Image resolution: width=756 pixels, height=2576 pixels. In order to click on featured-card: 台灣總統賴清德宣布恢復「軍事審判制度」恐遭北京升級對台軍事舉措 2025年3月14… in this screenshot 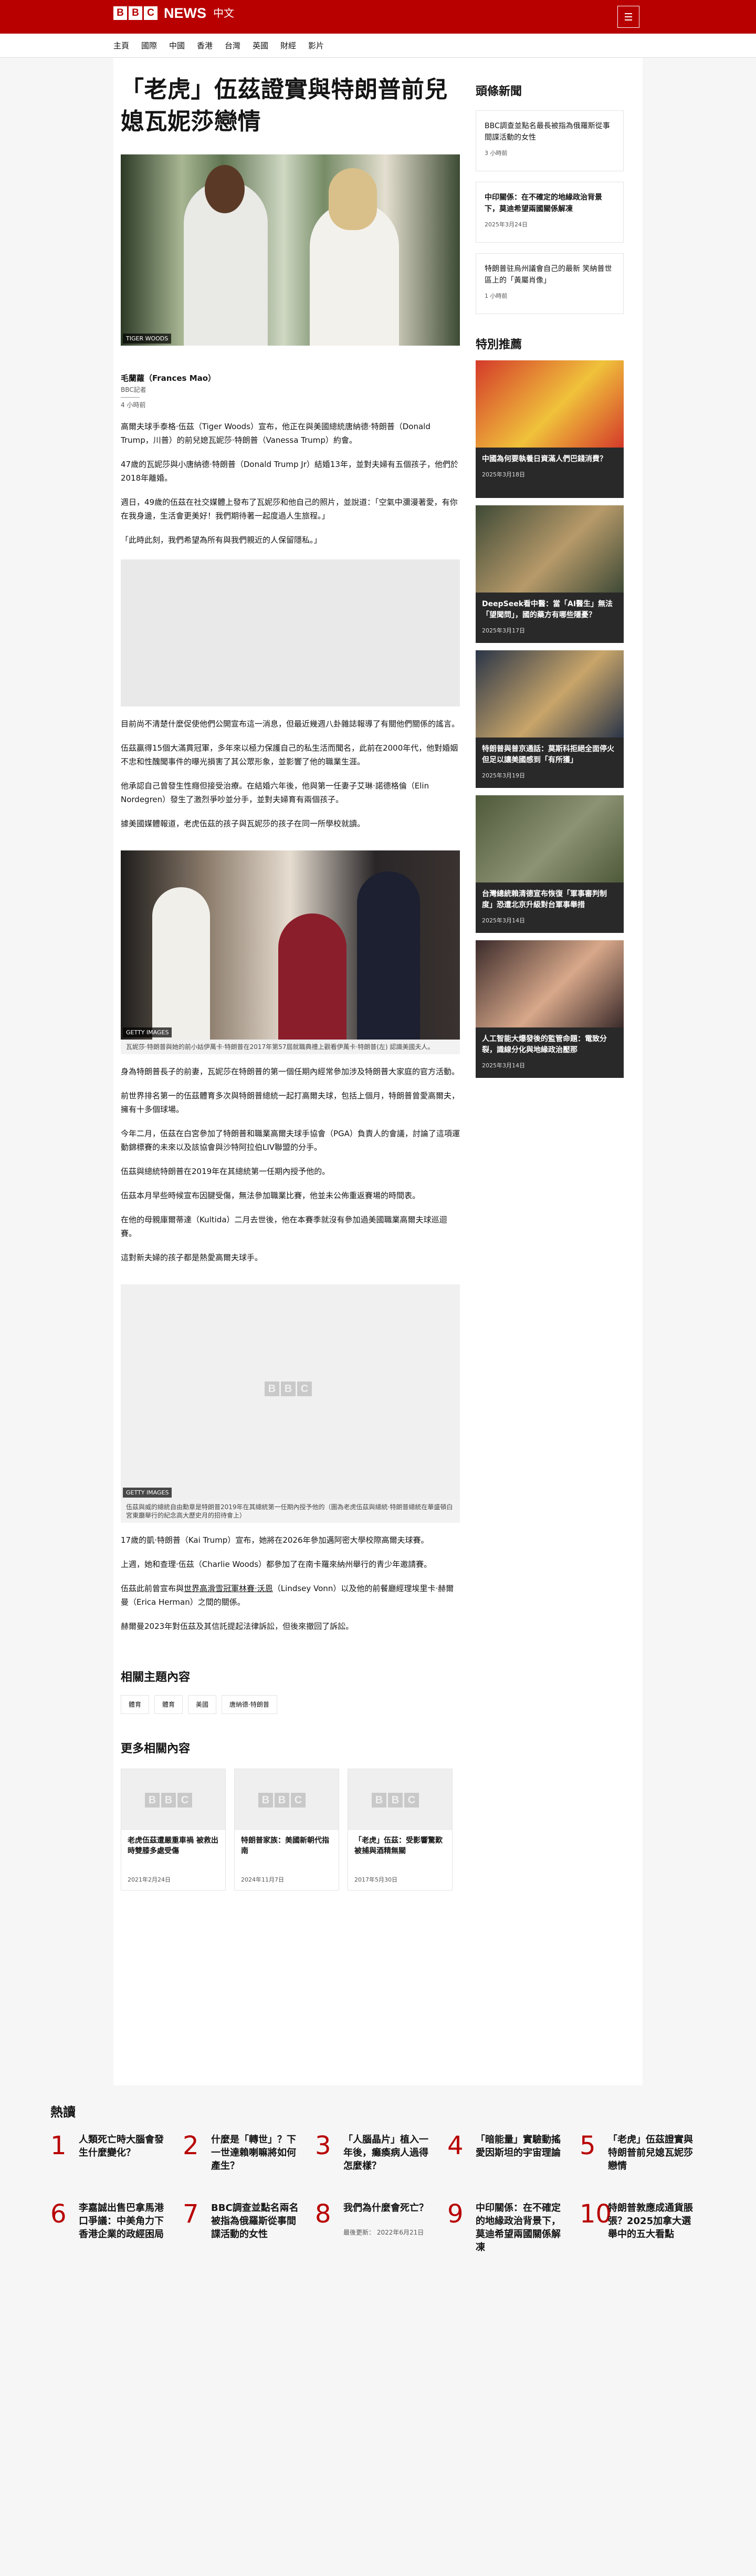, I will do `click(550, 864)`.